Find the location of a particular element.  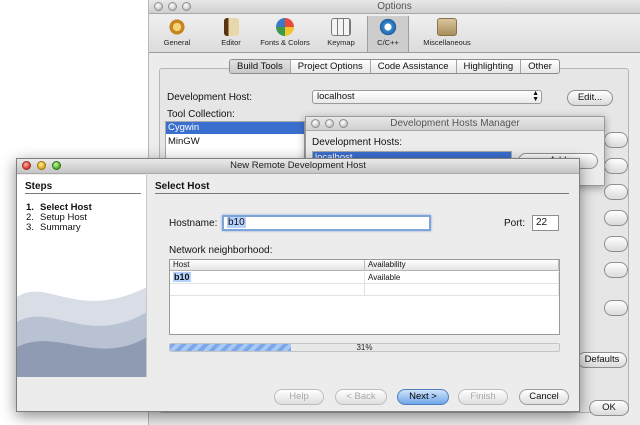

wizard-title: New Remote Development Host is located at coordinates (298, 165).